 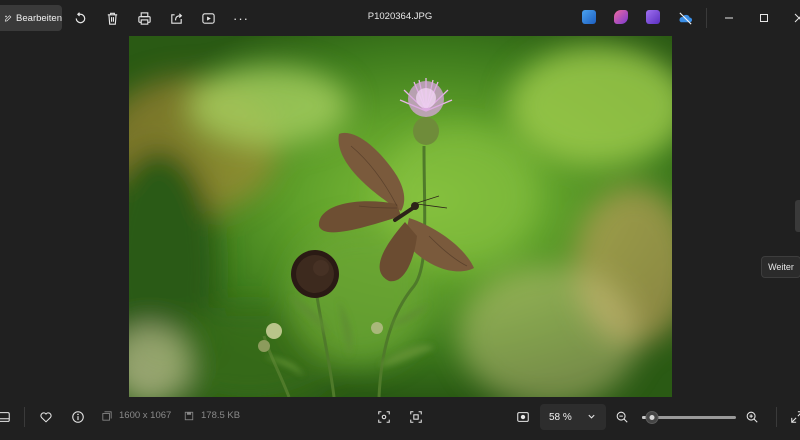 I want to click on print-icon, so click(x=144, y=18).